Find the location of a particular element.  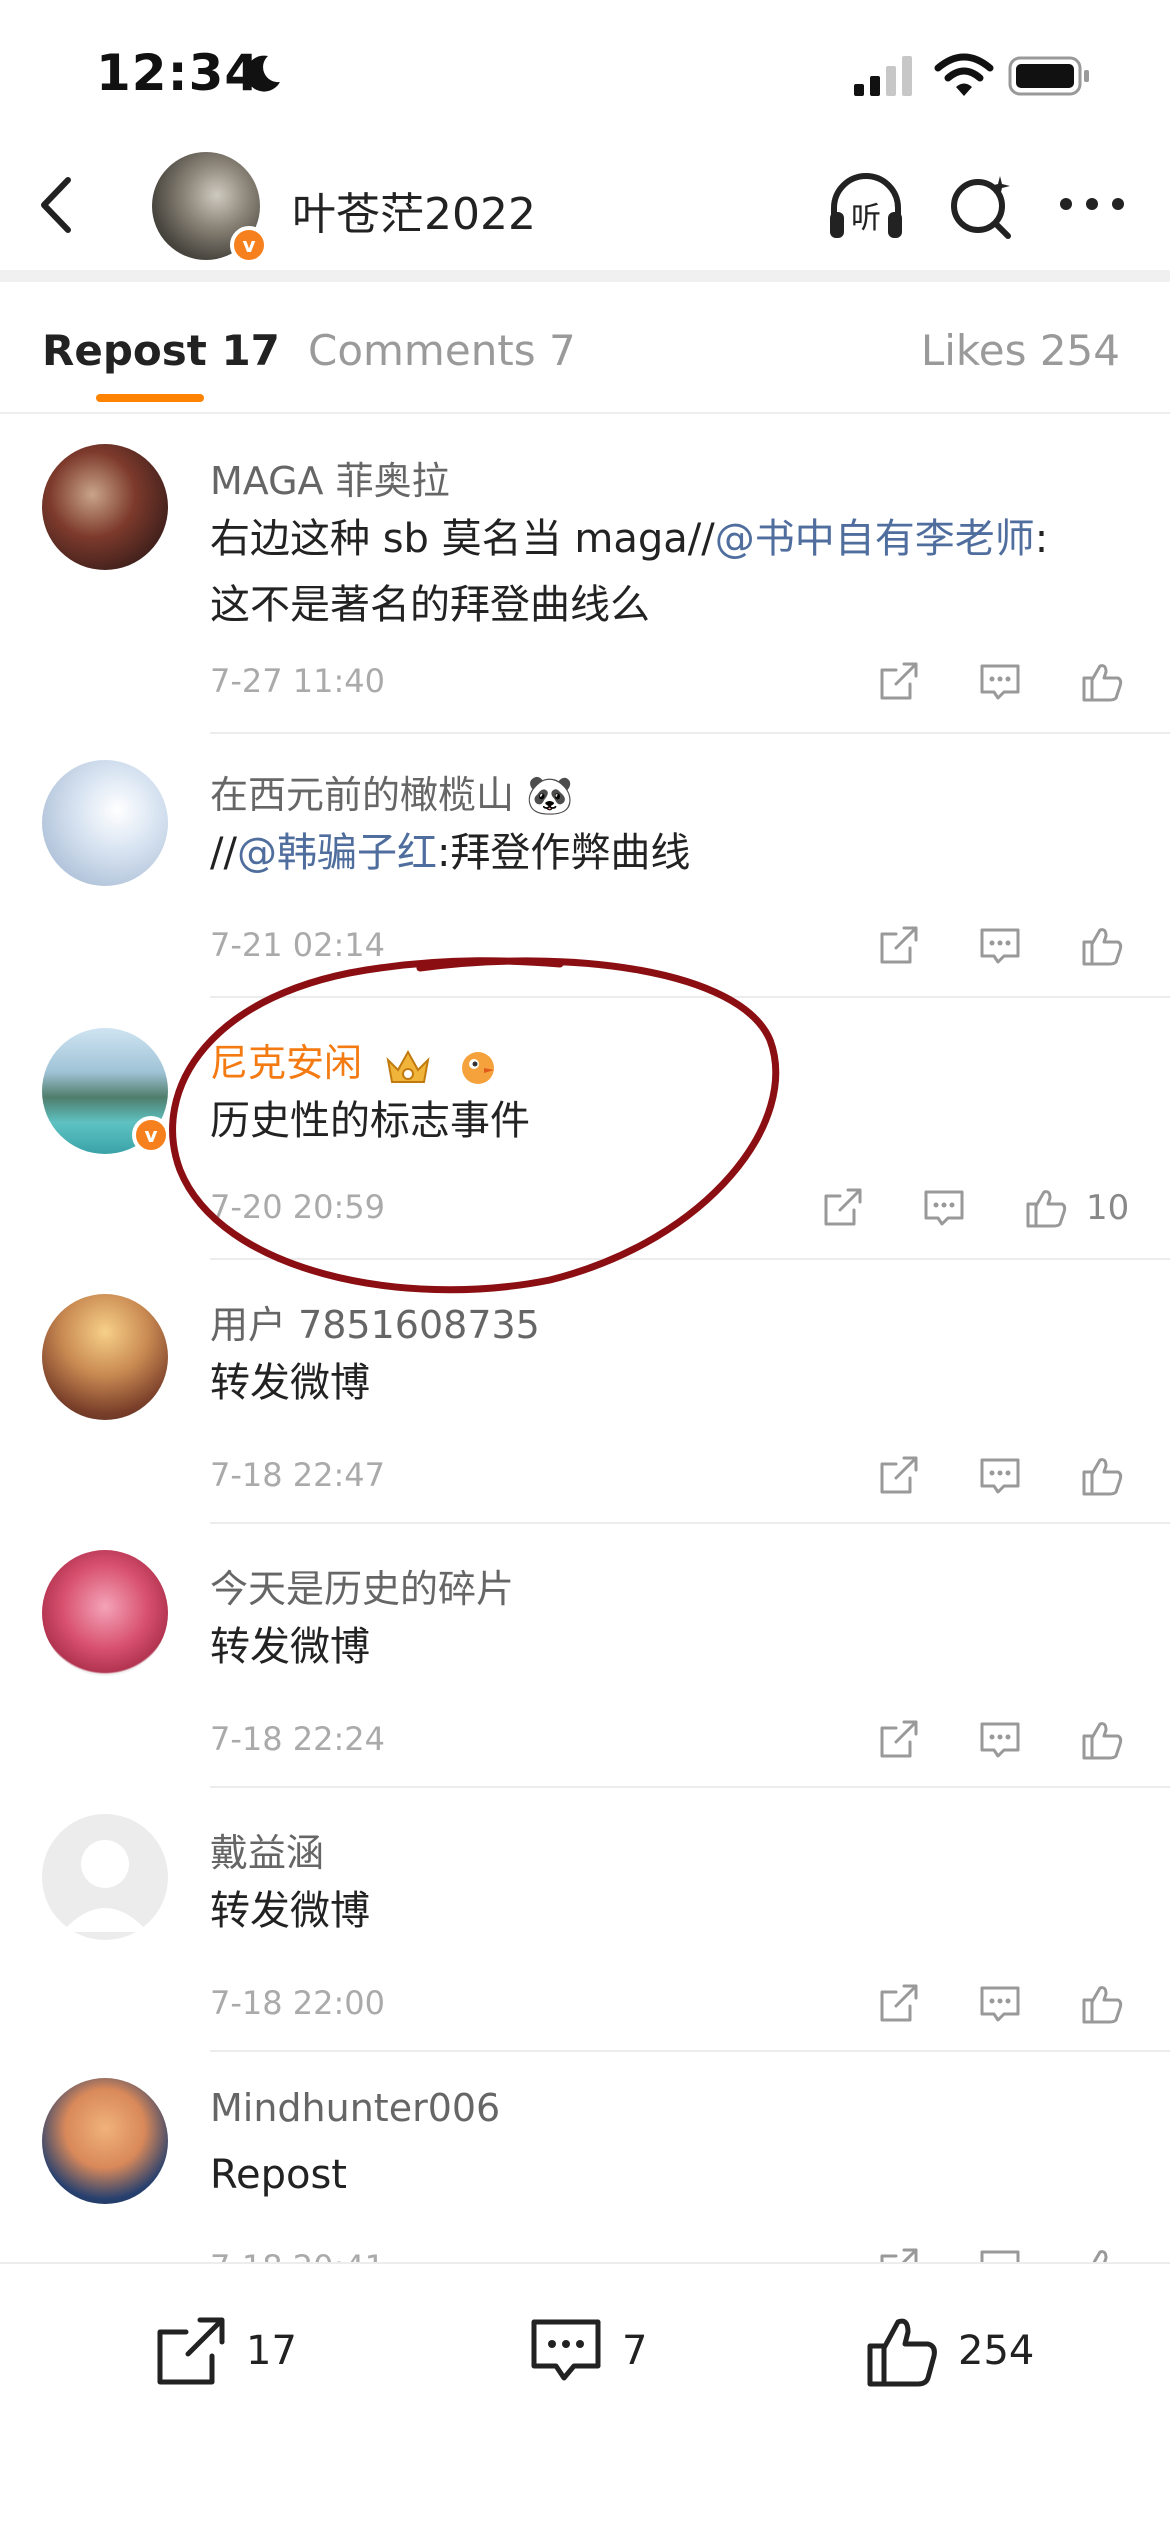

moon-icon is located at coordinates (263, 73).